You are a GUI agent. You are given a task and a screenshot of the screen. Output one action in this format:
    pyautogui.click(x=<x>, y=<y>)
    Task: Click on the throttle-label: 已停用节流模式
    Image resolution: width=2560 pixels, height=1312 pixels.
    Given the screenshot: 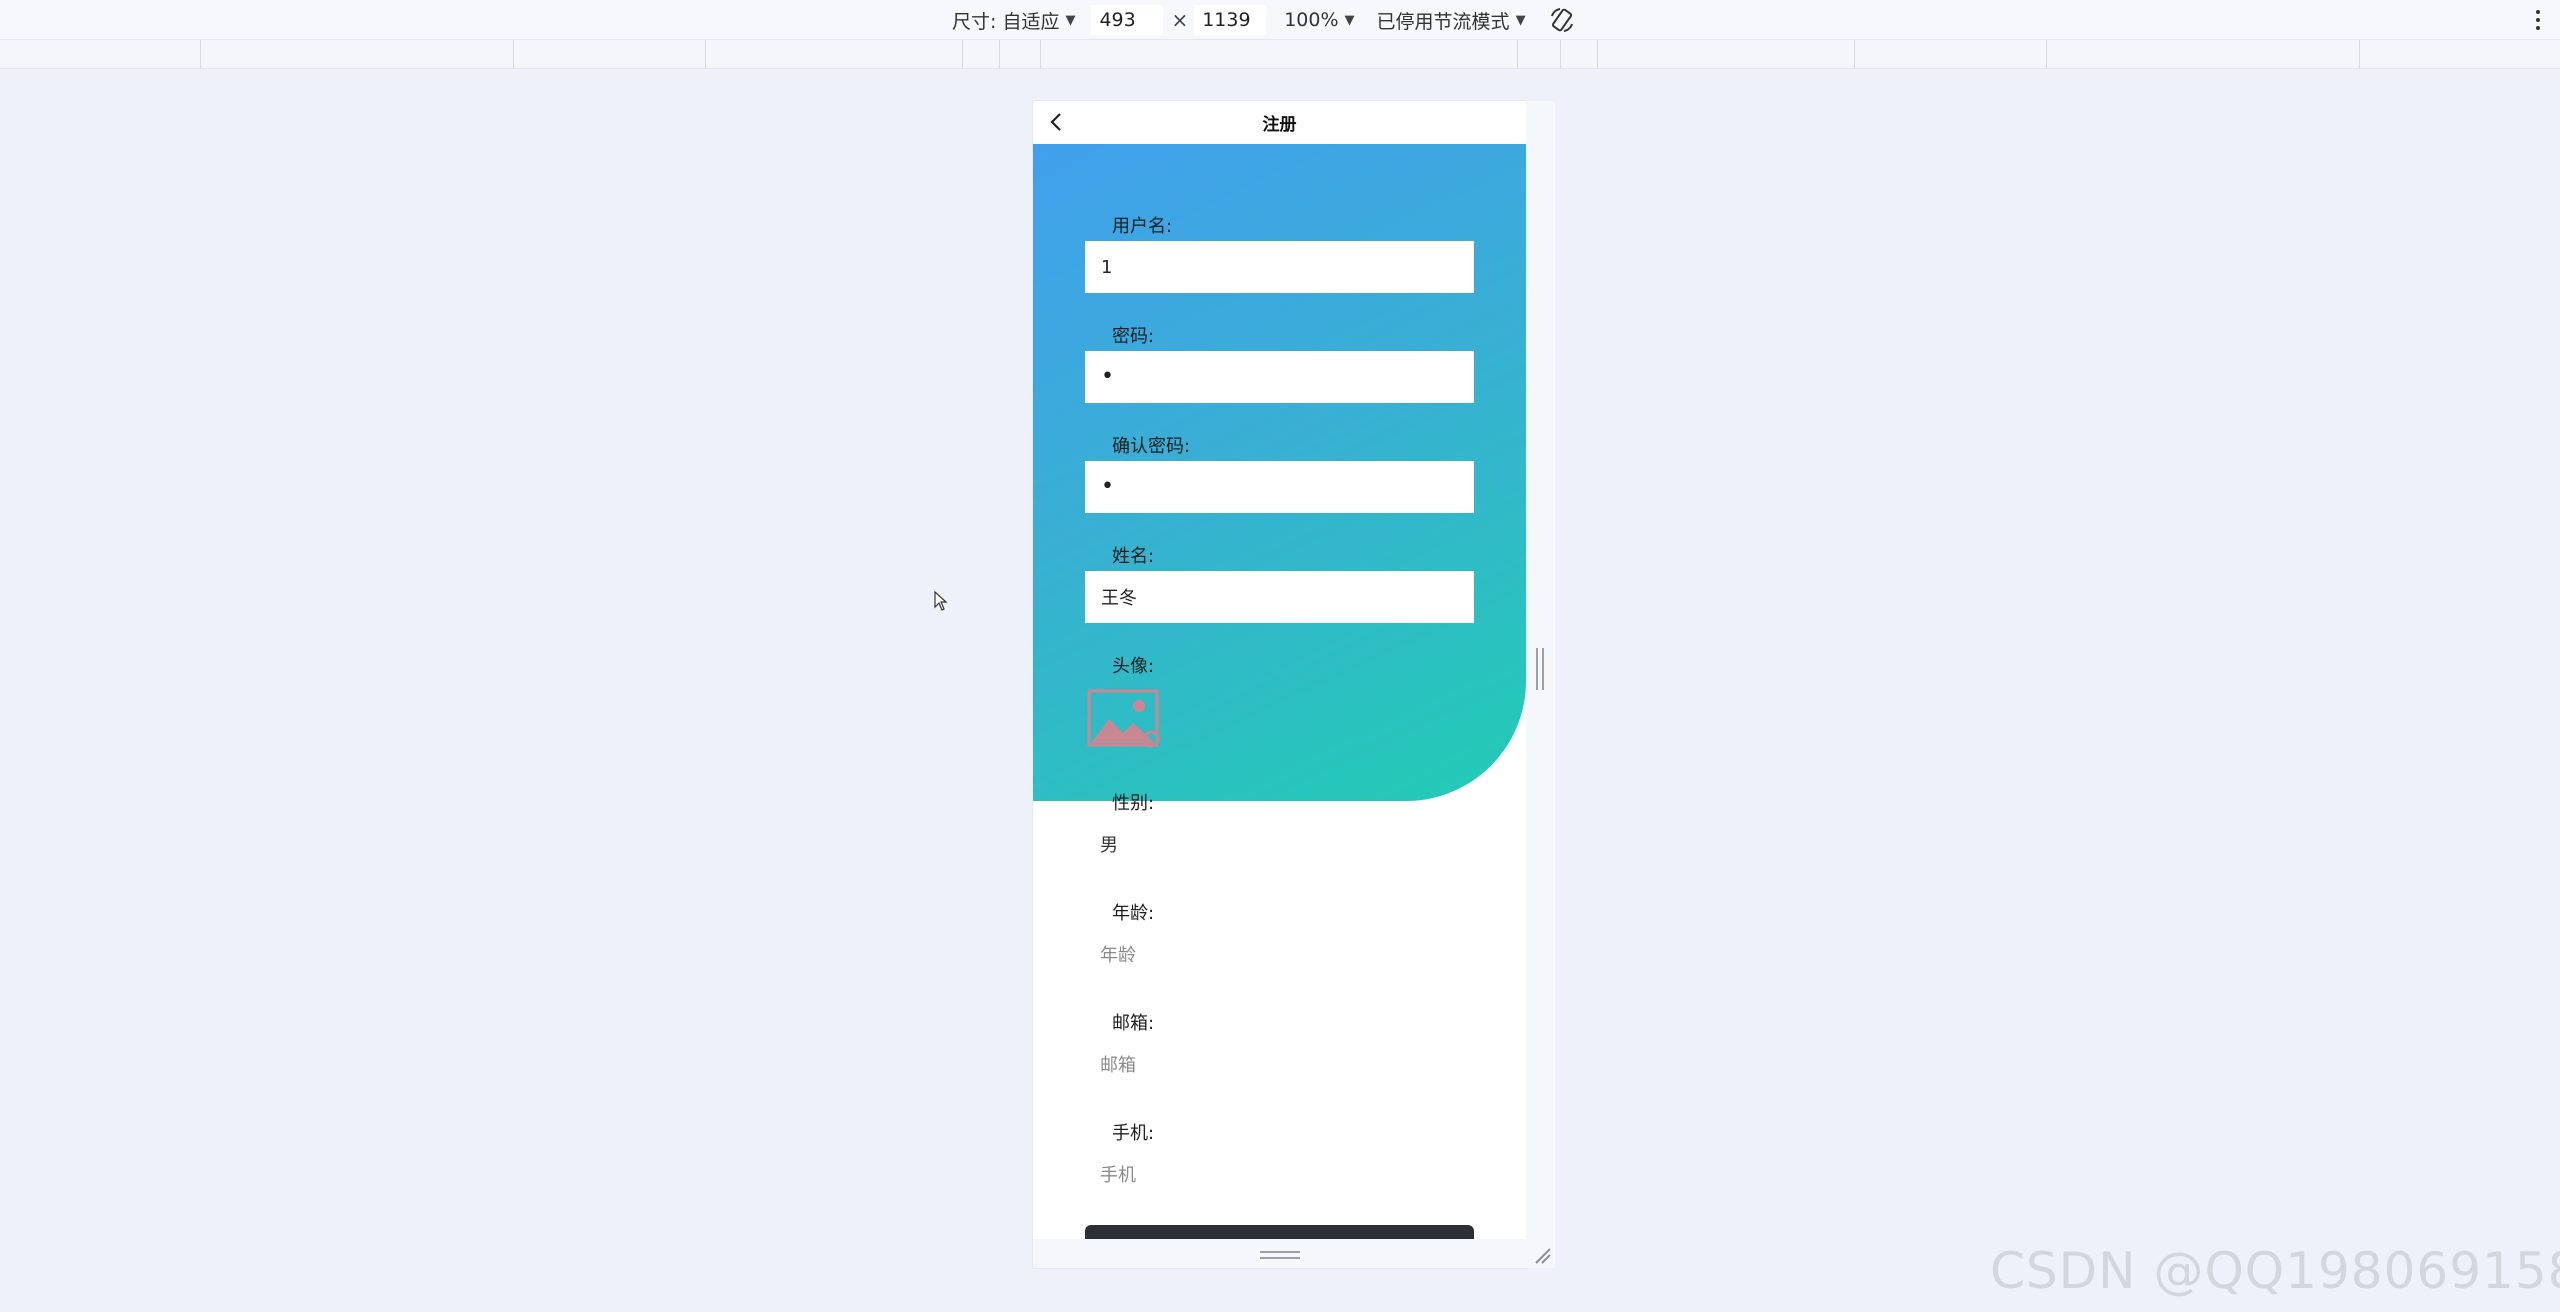 What is the action you would take?
    pyautogui.click(x=1443, y=21)
    